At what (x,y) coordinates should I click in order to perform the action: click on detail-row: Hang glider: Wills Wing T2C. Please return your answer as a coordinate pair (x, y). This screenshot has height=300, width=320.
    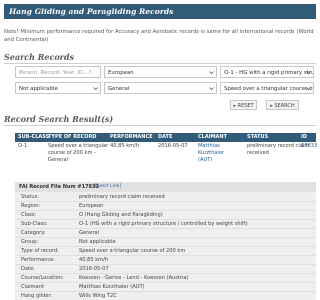
    Looking at the image, I should click on (165, 296).